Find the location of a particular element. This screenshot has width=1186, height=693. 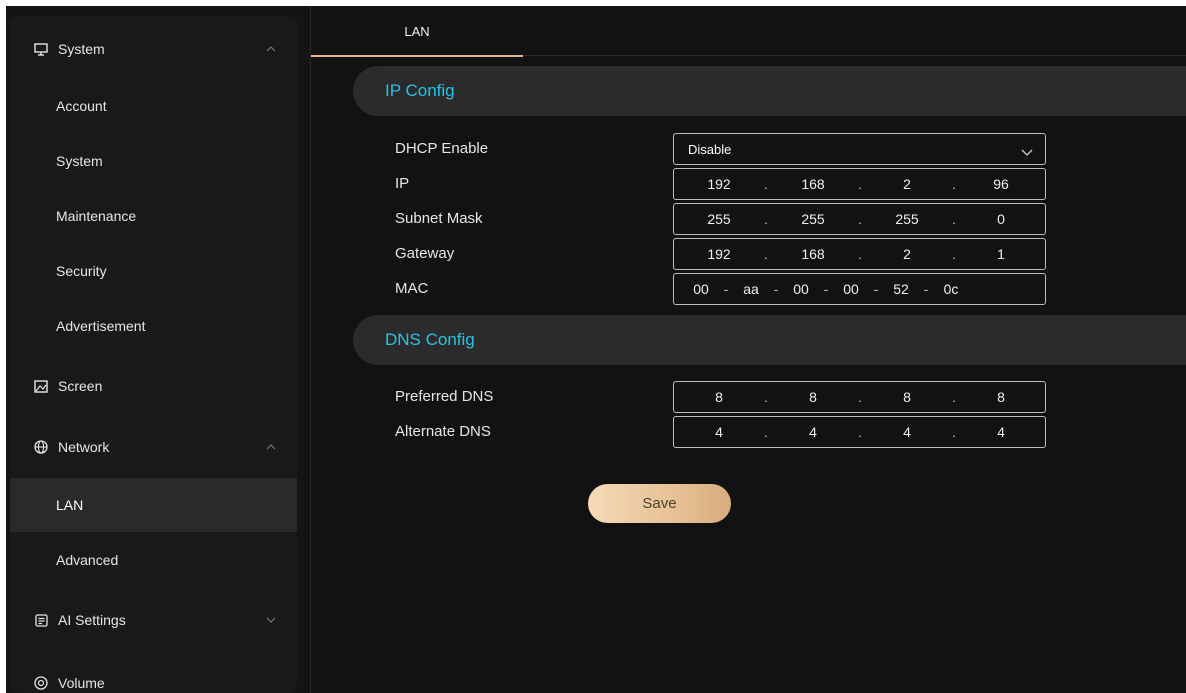

sidebar-item-account: Account is located at coordinates (153, 106).